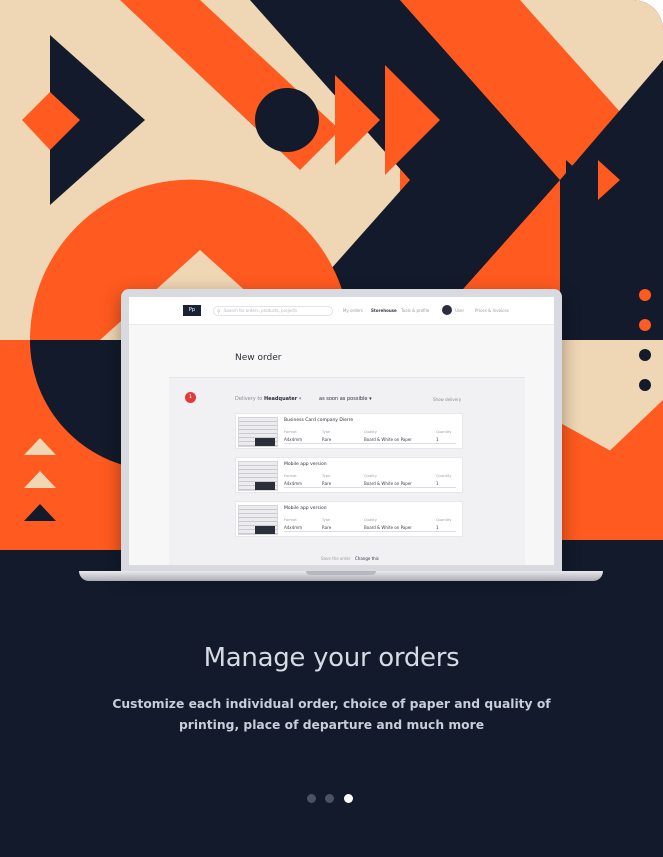 This screenshot has height=857, width=663. I want to click on app-search-placeholder: Search for orders, products, projects, so click(261, 310).